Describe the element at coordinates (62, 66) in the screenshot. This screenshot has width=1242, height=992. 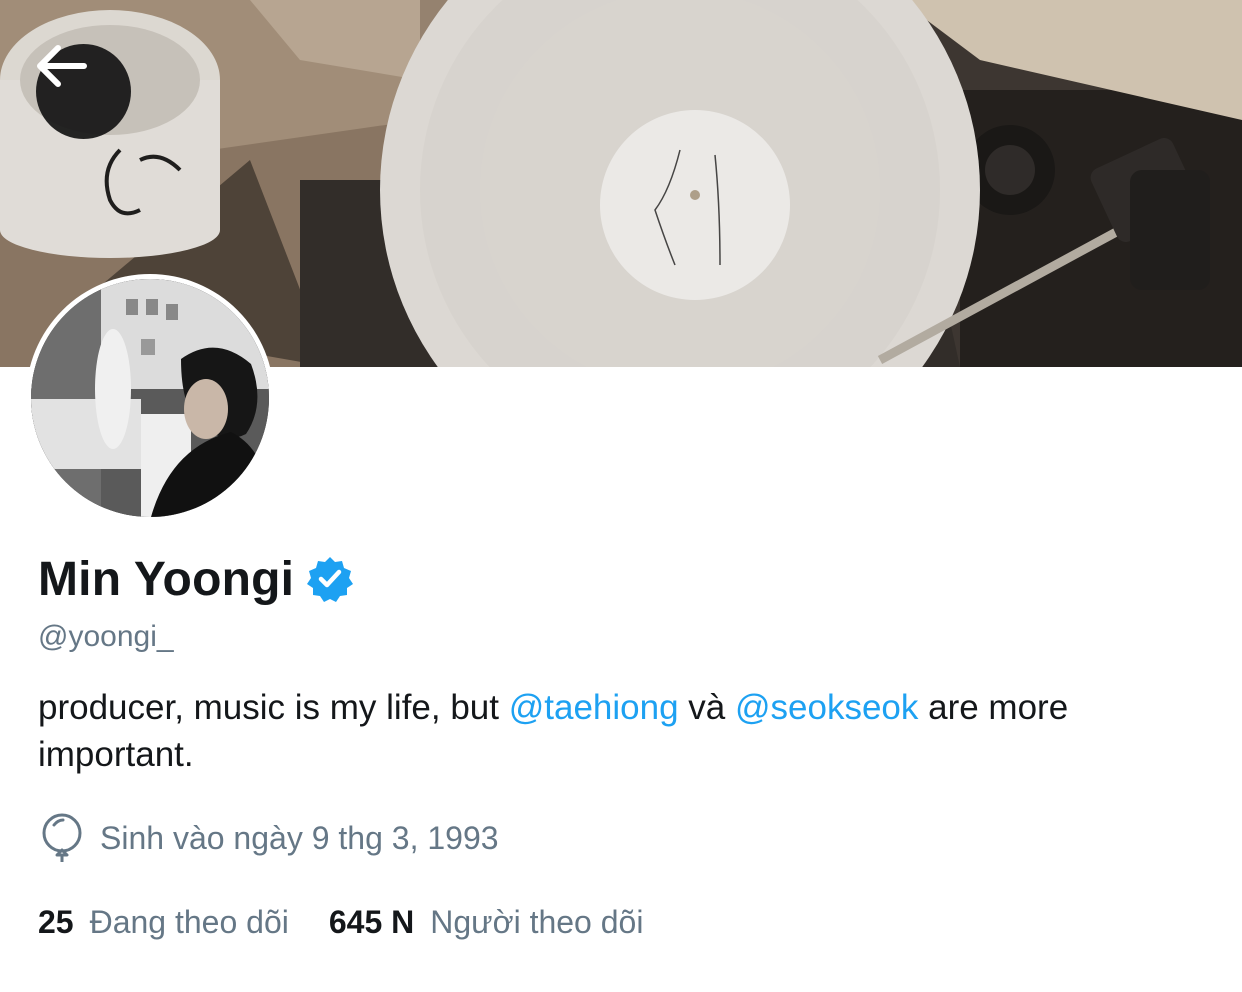
I see `arrow-left-icon` at that location.